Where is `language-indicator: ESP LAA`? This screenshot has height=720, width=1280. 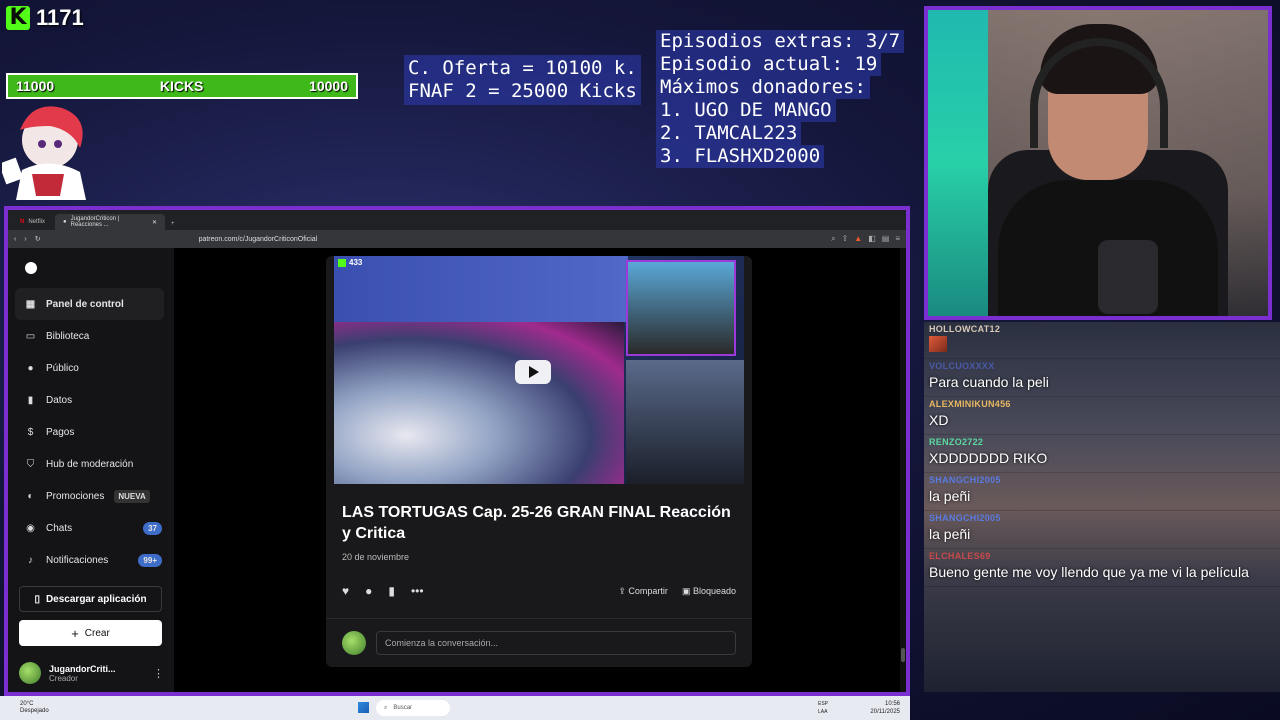 language-indicator: ESP LAA is located at coordinates (823, 708).